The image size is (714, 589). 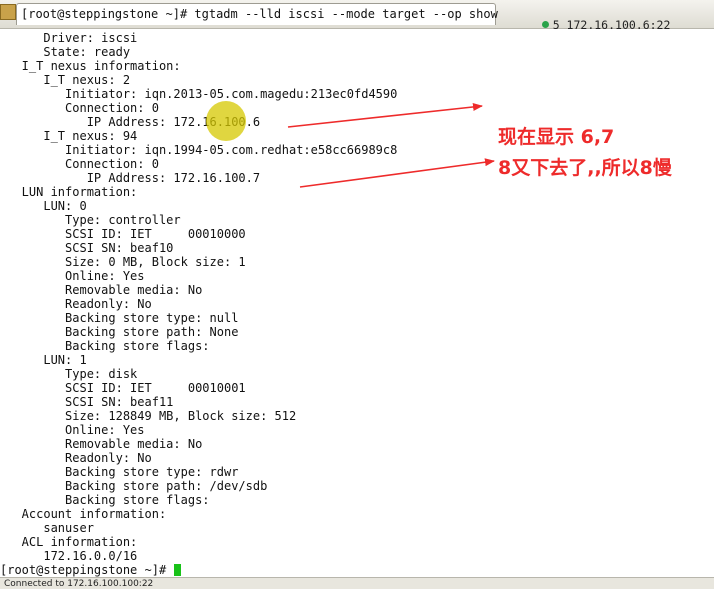 What do you see at coordinates (545, 24) in the screenshot?
I see `connection-status-icon` at bounding box center [545, 24].